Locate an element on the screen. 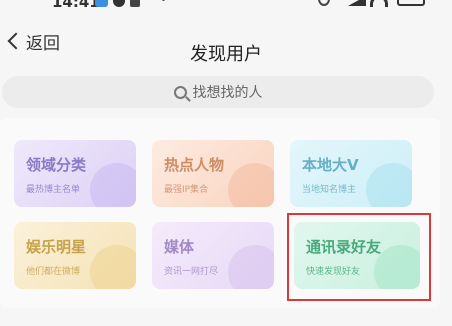 The width and height of the screenshot is (452, 326). card-subtitle: 他们都在微博 is located at coordinates (53, 272).